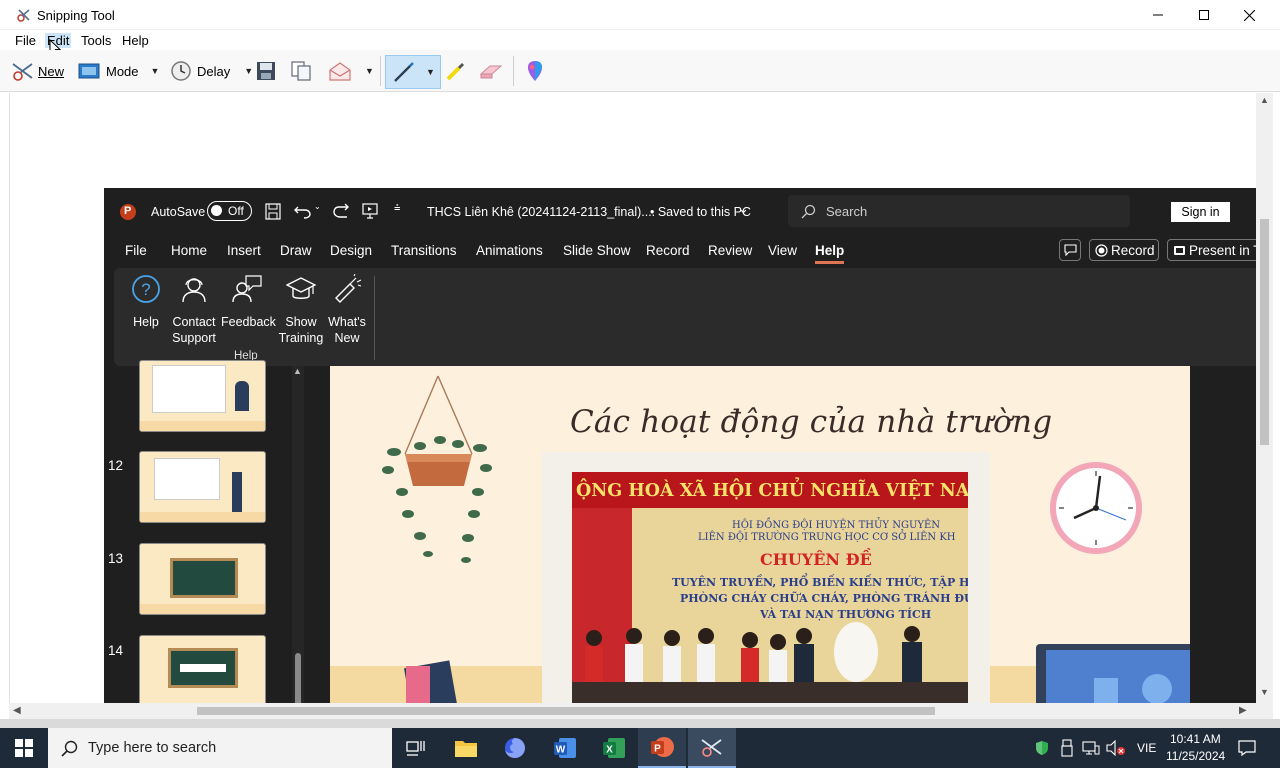 This screenshot has height=768, width=1280. I want to click on input-language: VIE, so click(1146, 748).